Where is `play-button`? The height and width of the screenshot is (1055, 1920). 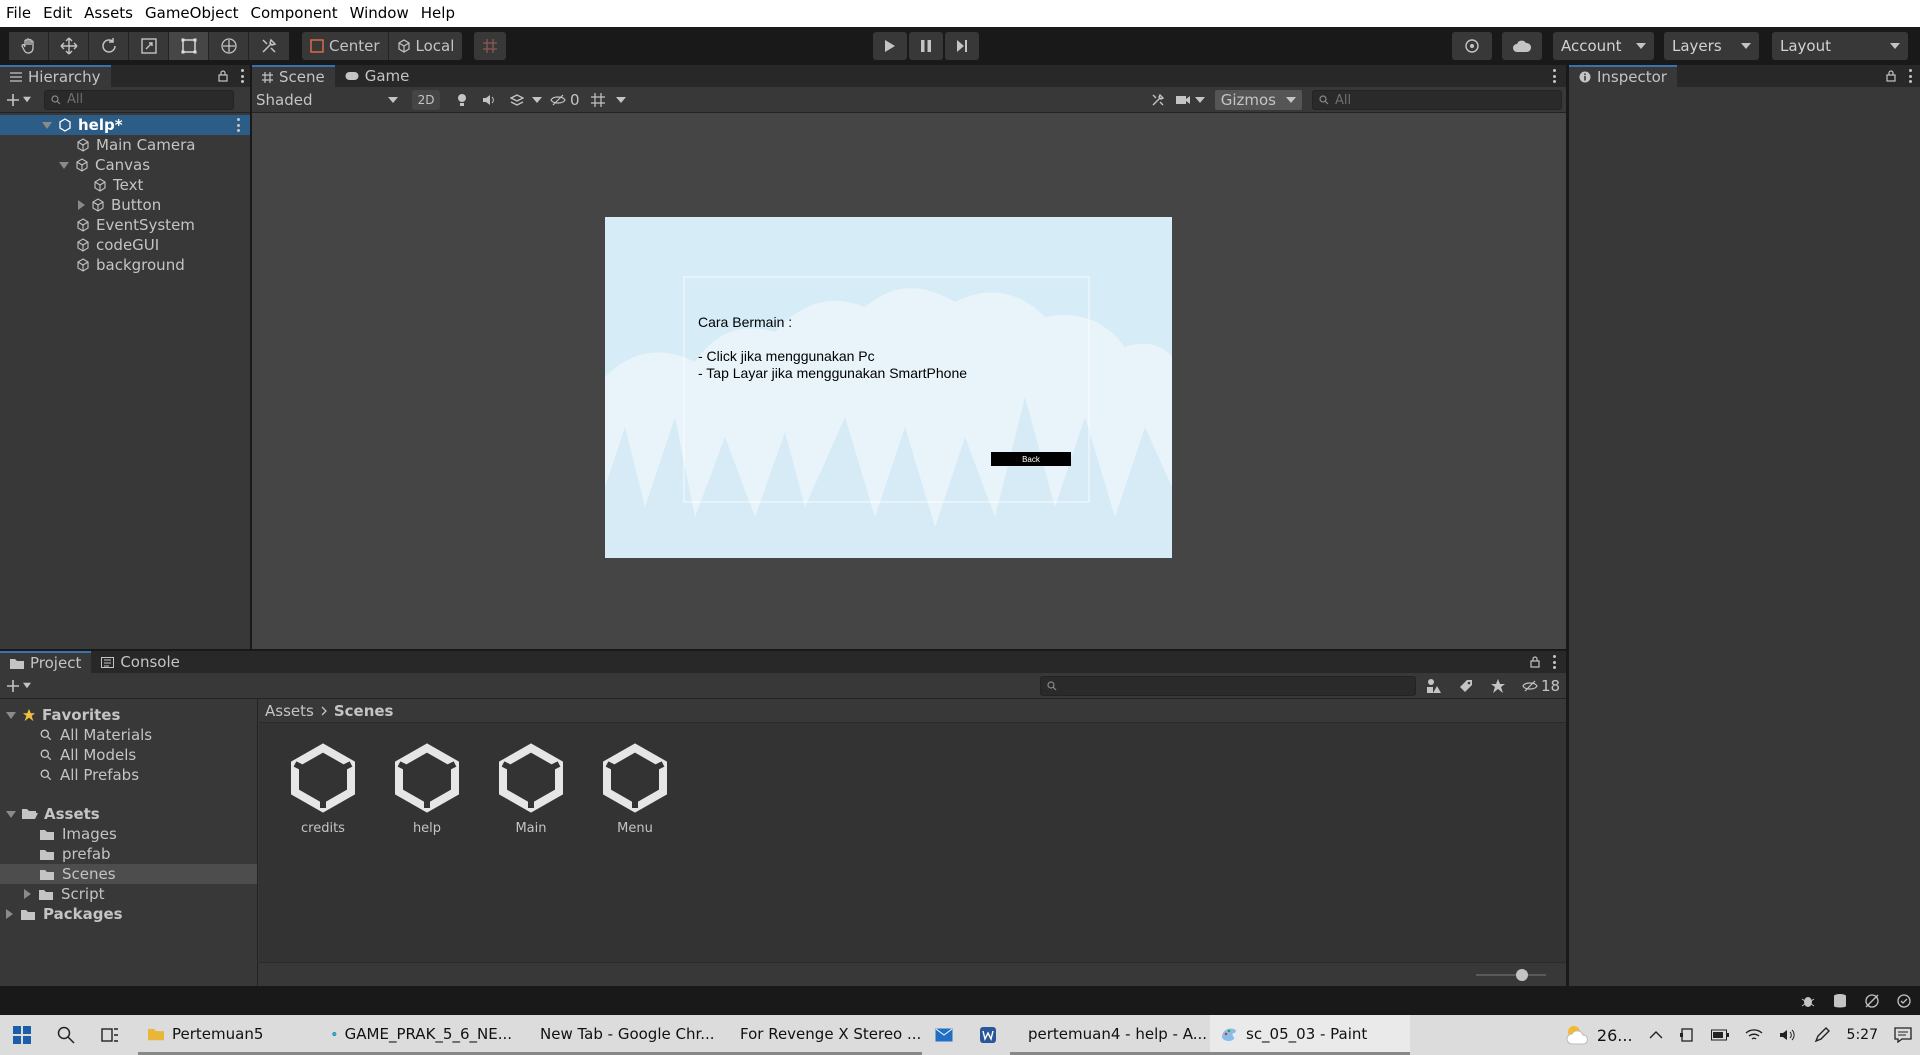
play-button is located at coordinates (890, 46).